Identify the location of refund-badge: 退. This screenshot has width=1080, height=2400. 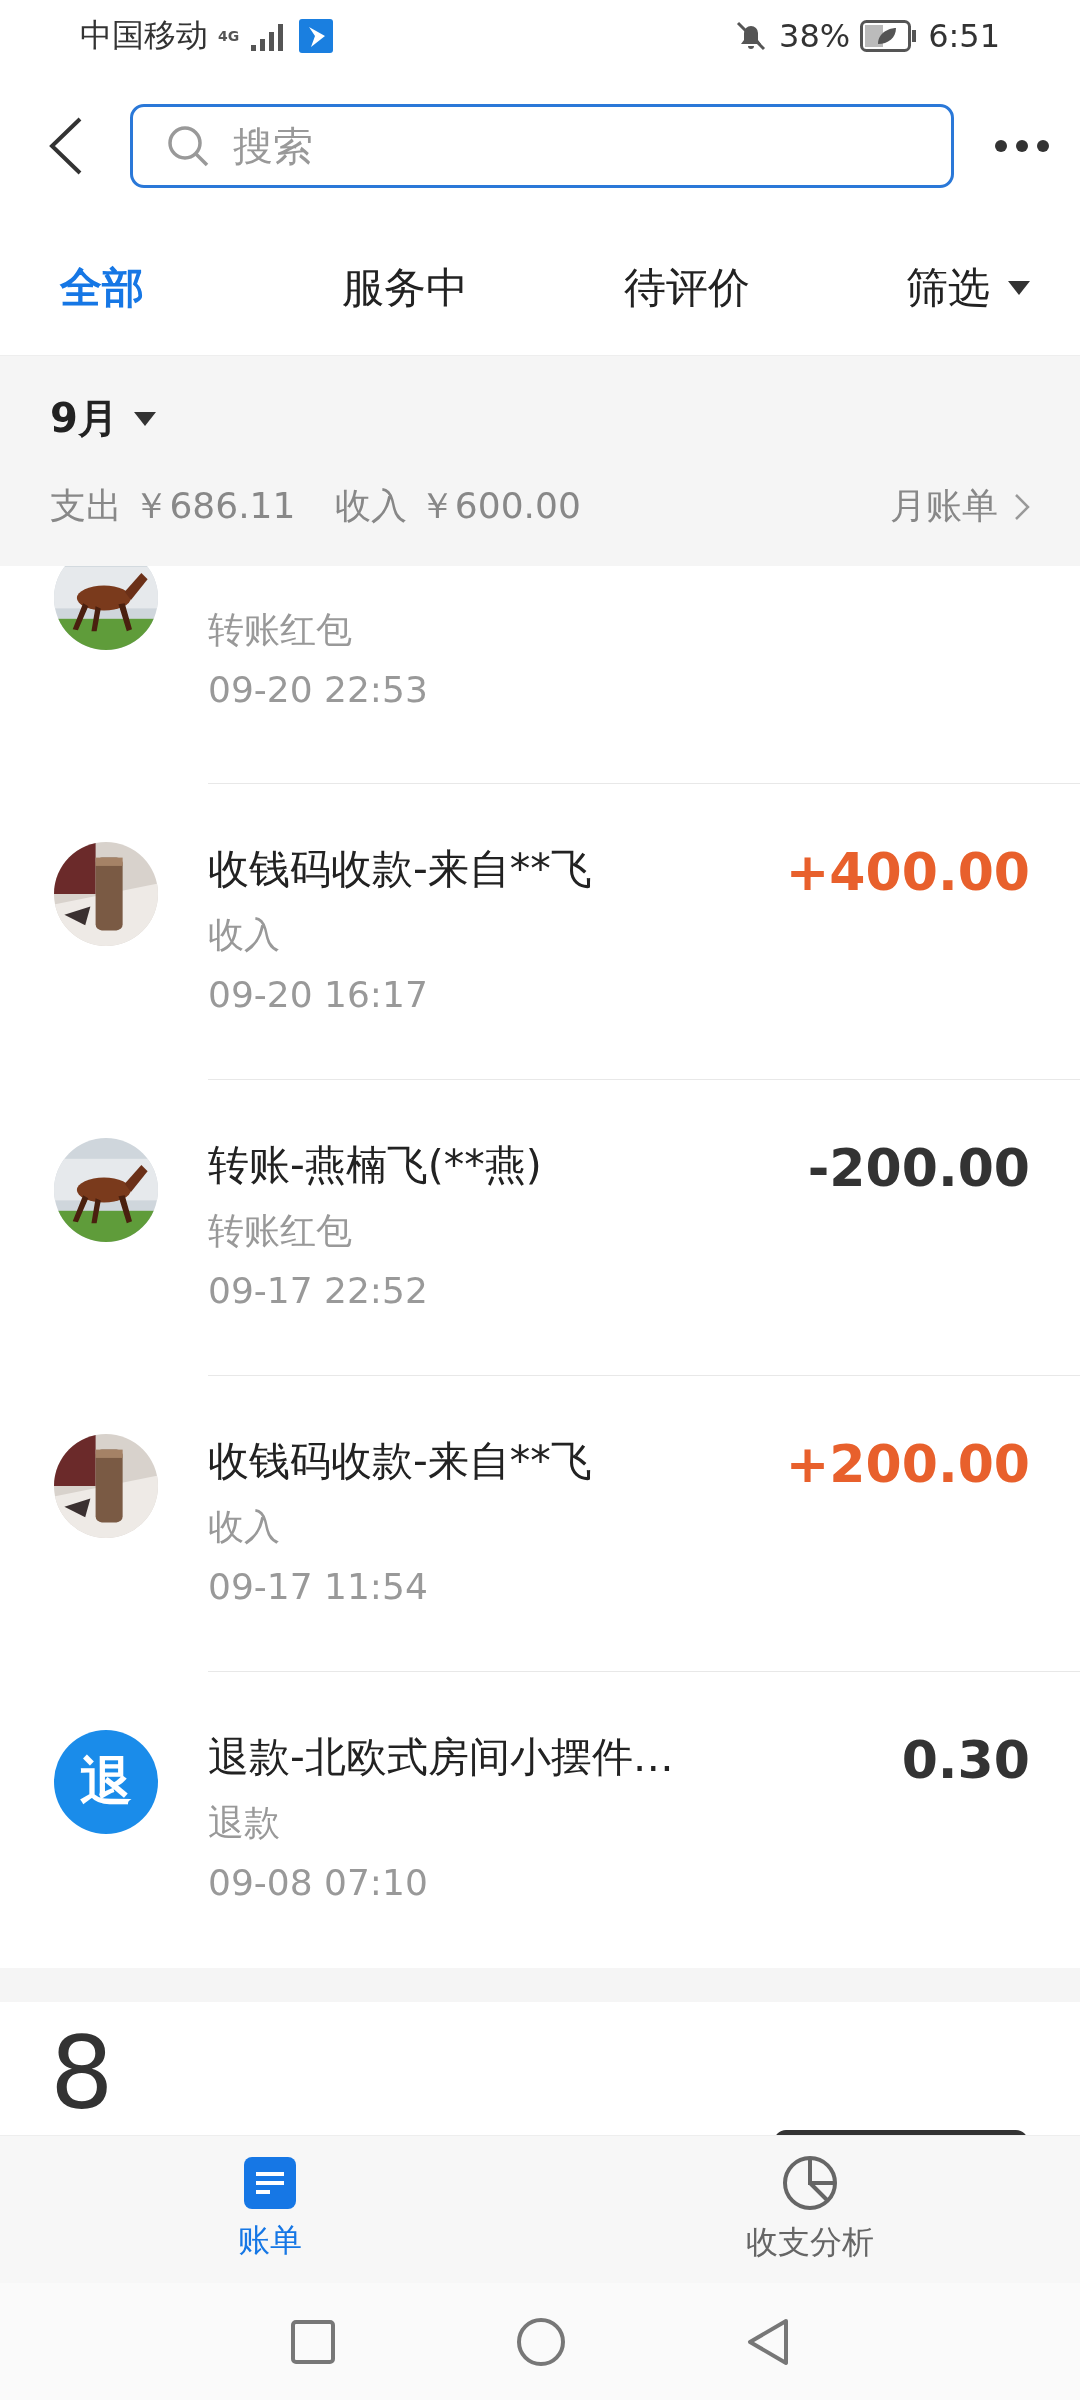
(106, 1782).